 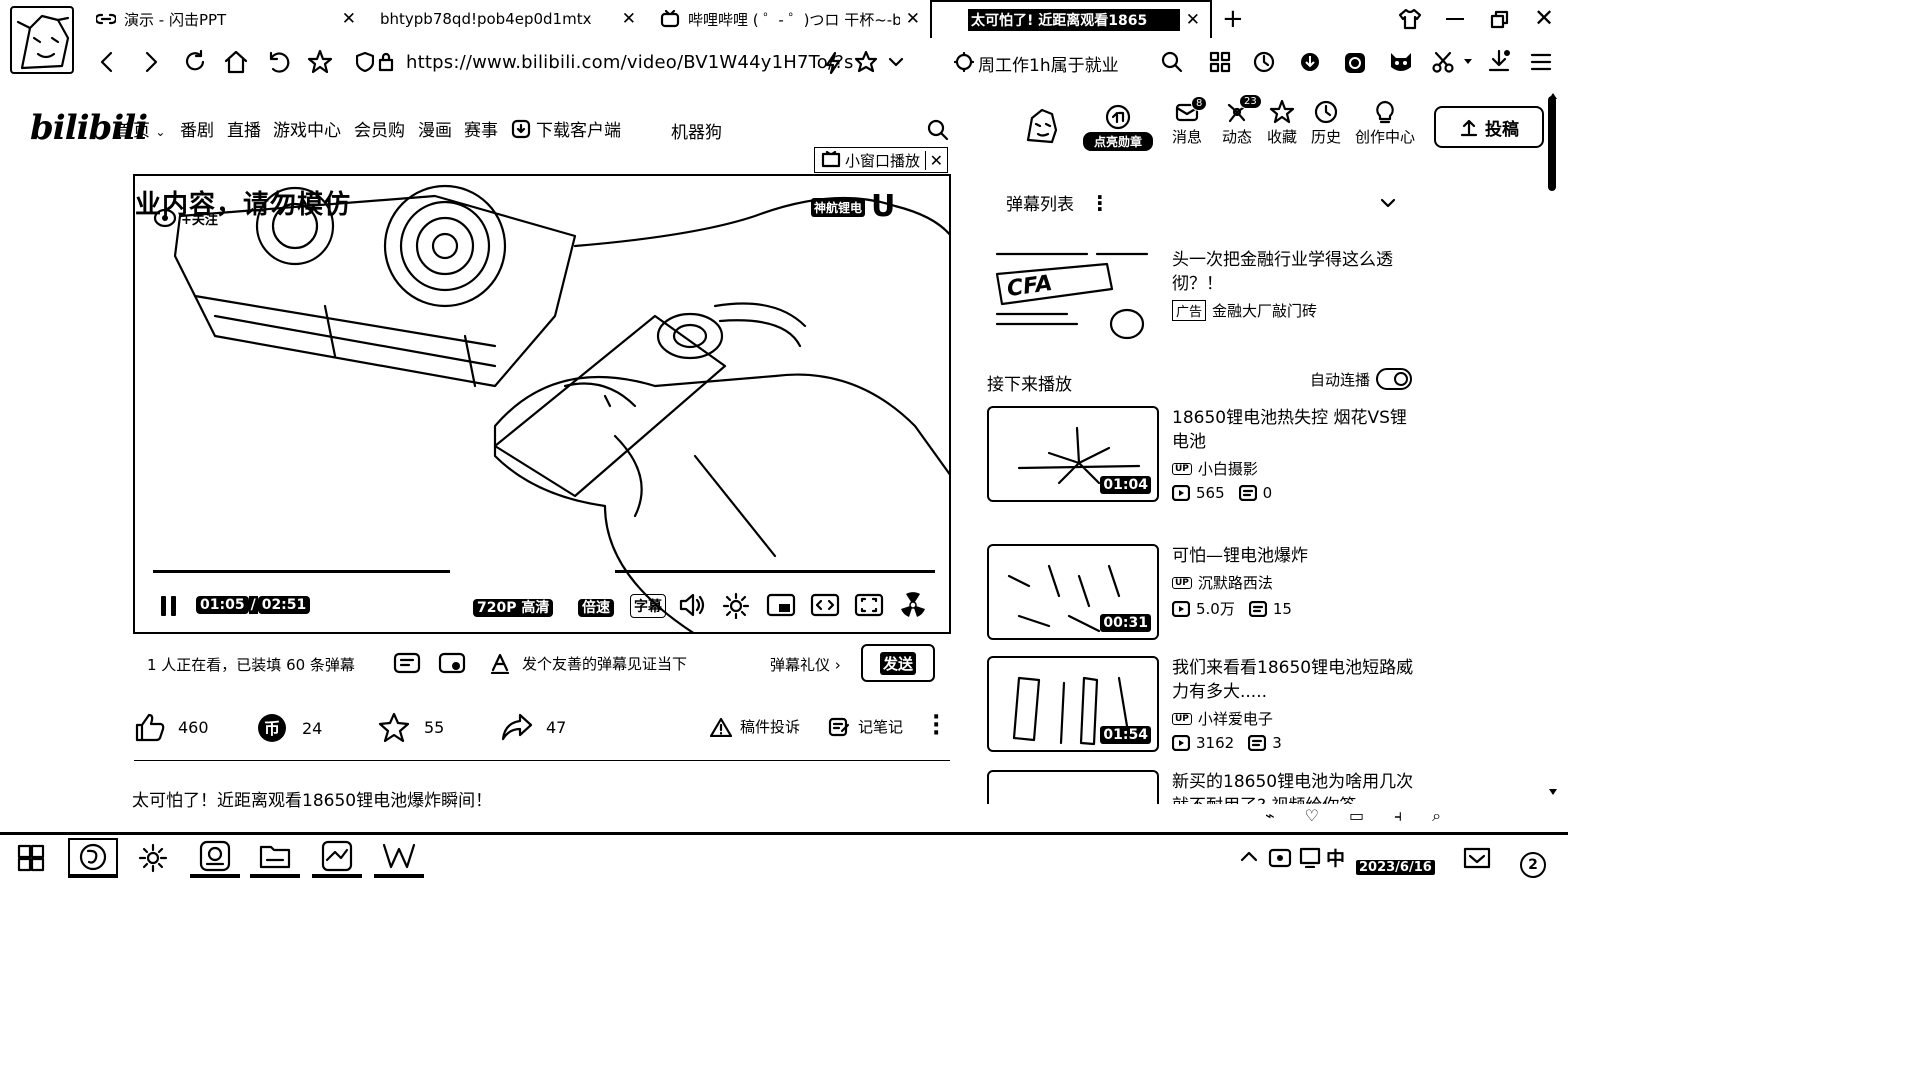 I want to click on clock-date: 2023/6/16, so click(x=1395, y=867).